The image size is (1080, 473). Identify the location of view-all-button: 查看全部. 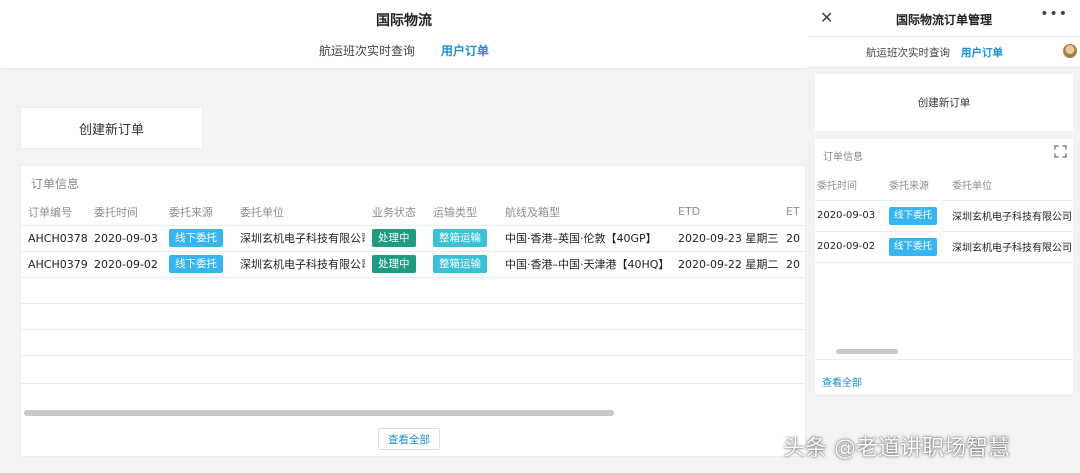
(409, 439).